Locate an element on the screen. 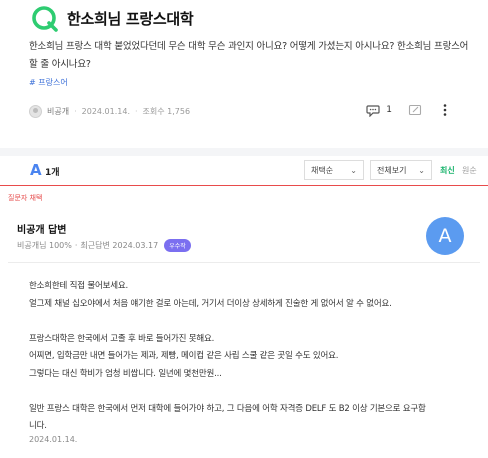 The width and height of the screenshot is (488, 458). question-actions: 1 is located at coordinates (407, 110).